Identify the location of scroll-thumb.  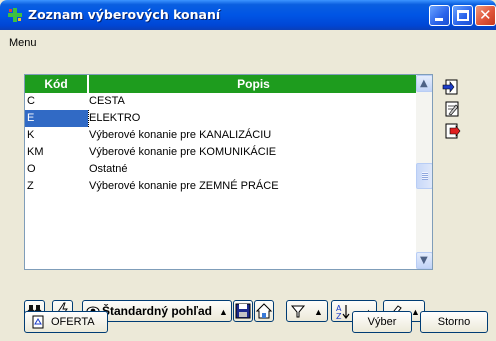
(424, 176).